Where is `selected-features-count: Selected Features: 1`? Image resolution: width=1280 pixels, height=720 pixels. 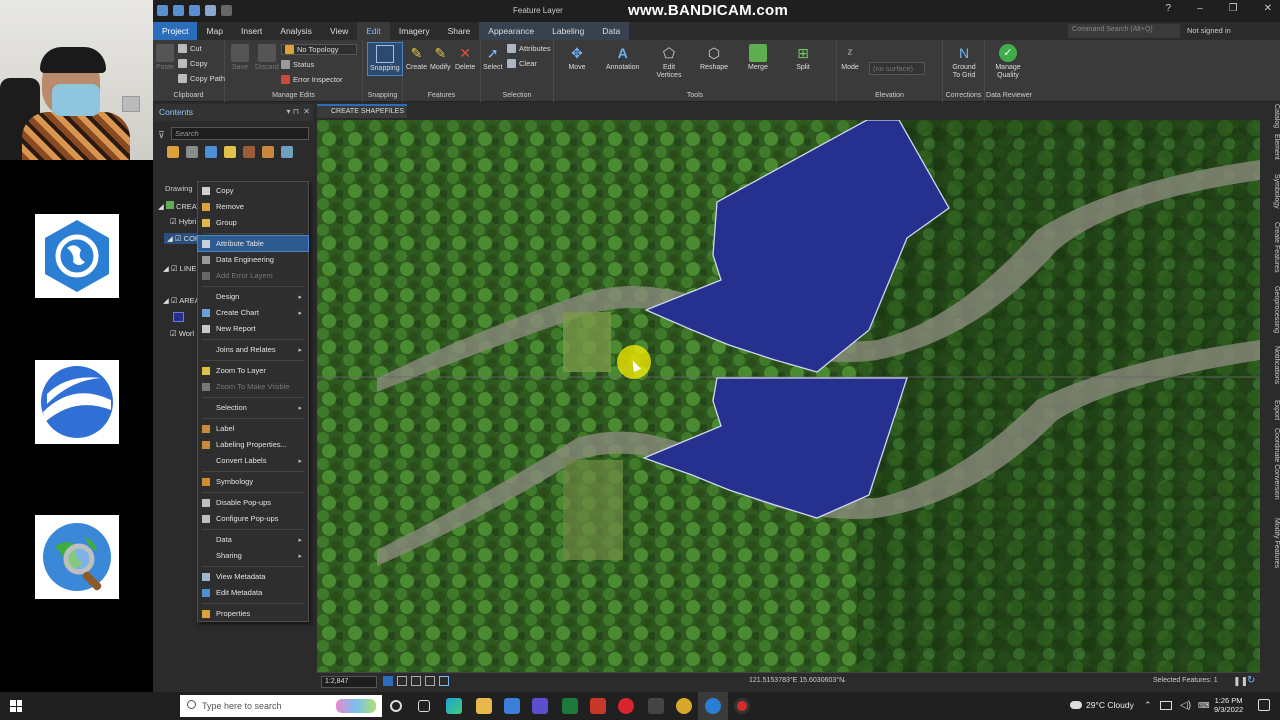
selected-features-count: Selected Features: 1 is located at coordinates (1185, 680).